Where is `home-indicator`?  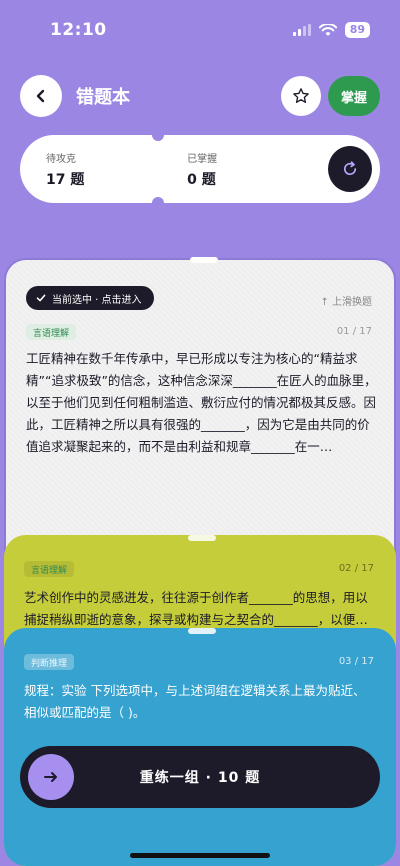 home-indicator is located at coordinates (200, 855).